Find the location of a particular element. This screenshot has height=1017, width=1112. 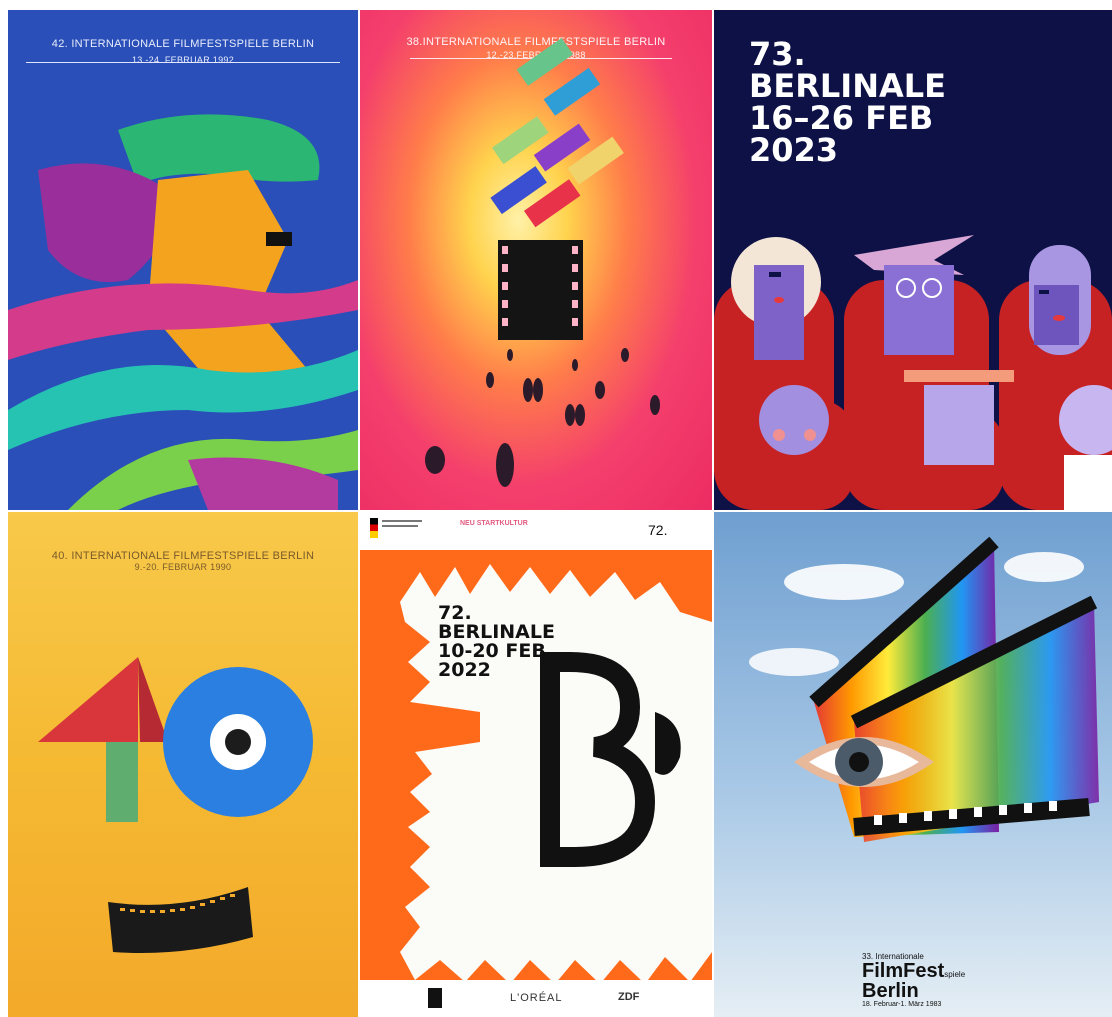

poster-1992-artwork is located at coordinates (183, 312).